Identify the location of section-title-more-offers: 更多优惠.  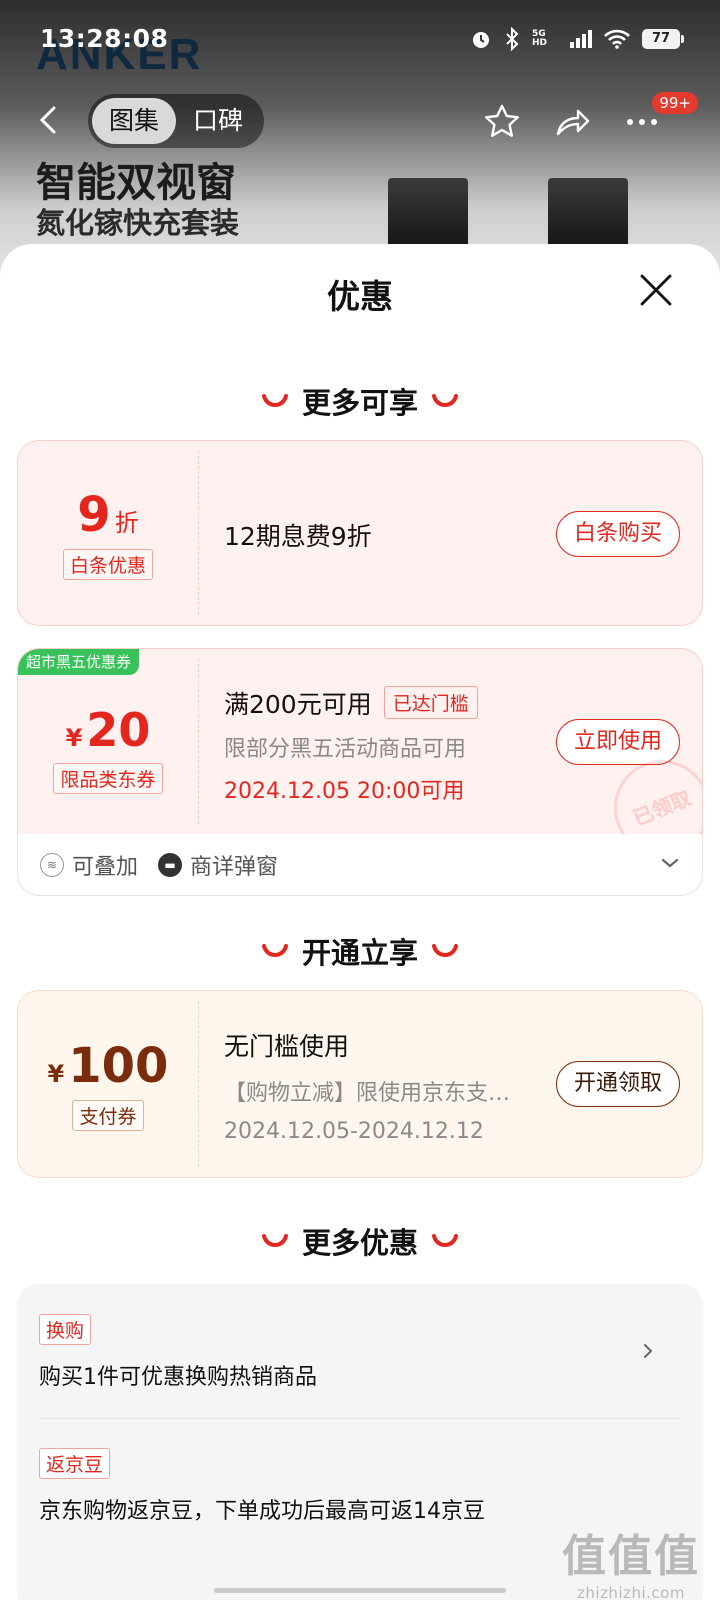
(360, 1241).